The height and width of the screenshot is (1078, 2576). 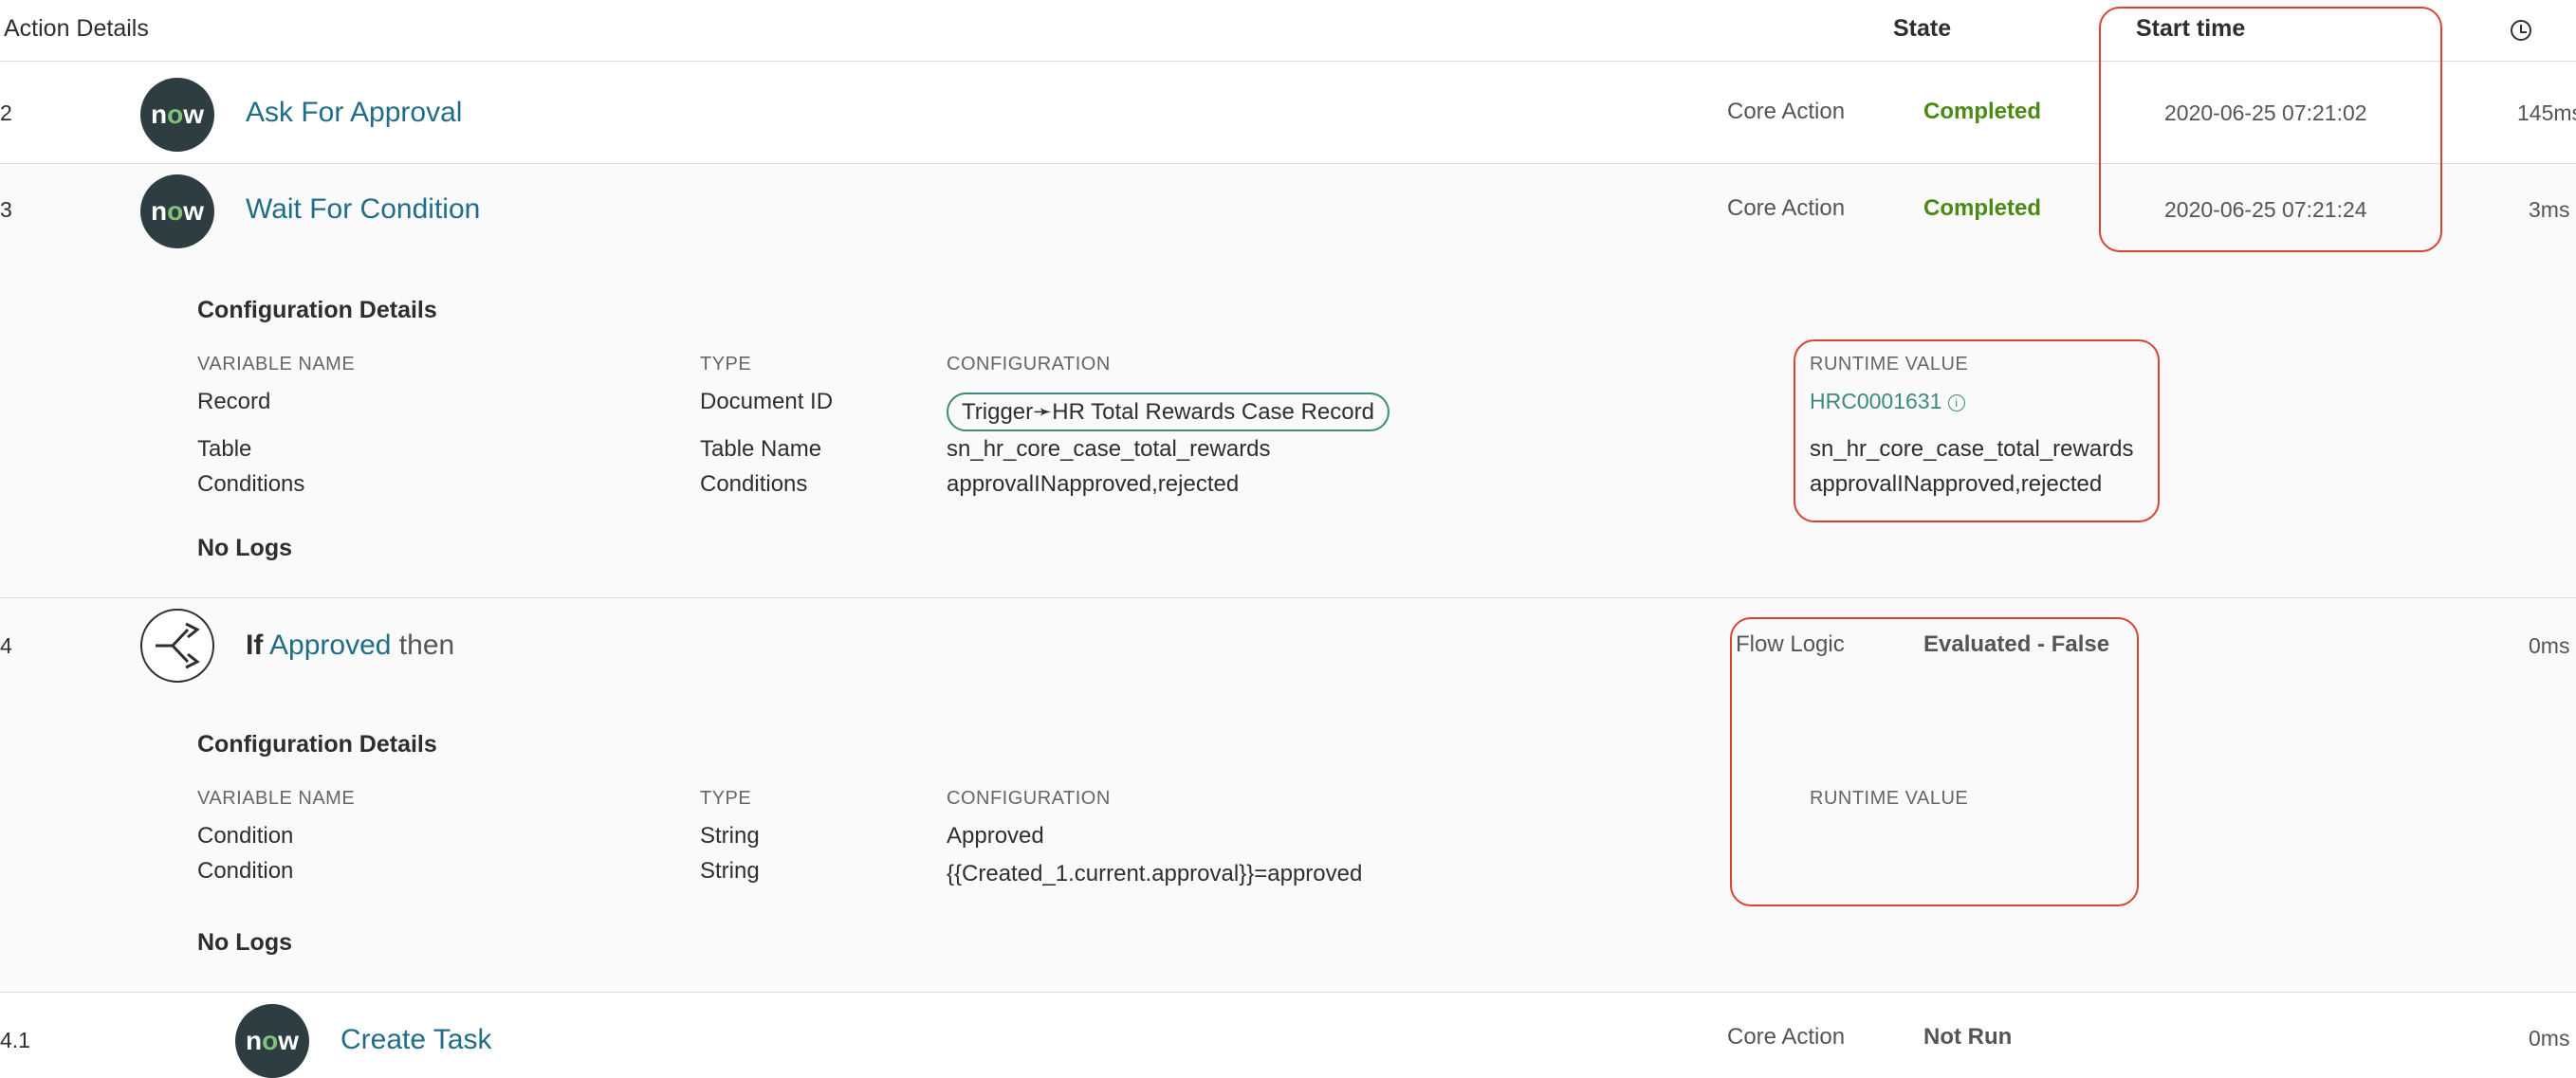 What do you see at coordinates (2549, 209) in the screenshot?
I see `duration-value: 3ms` at bounding box center [2549, 209].